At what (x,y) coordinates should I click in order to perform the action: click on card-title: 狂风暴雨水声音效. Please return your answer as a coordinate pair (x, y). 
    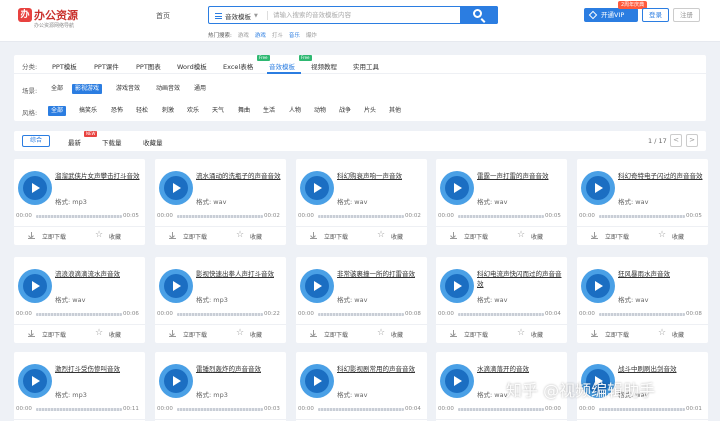
    Looking at the image, I should click on (662, 274).